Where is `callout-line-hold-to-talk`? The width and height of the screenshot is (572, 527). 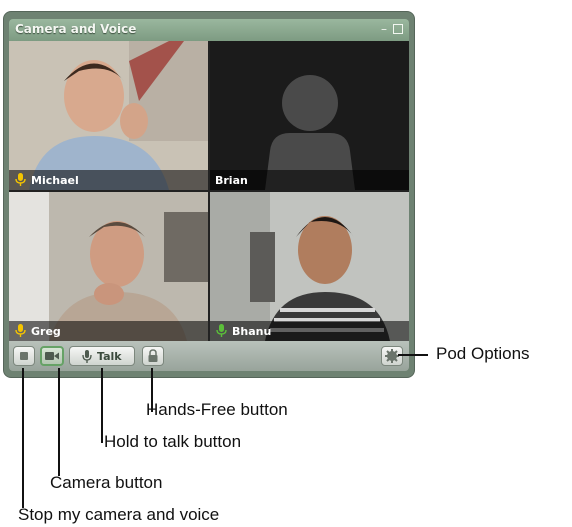
callout-line-hold-to-talk is located at coordinates (102, 405).